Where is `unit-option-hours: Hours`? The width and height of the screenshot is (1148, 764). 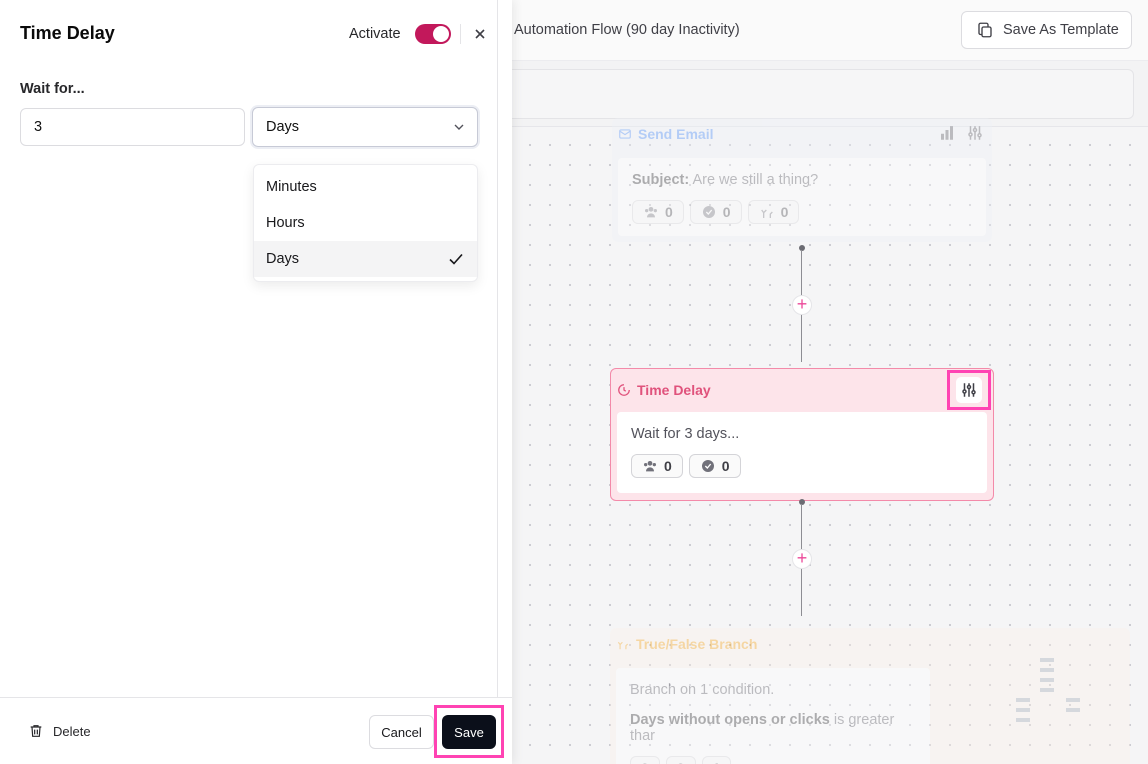
unit-option-hours: Hours is located at coordinates (365, 223).